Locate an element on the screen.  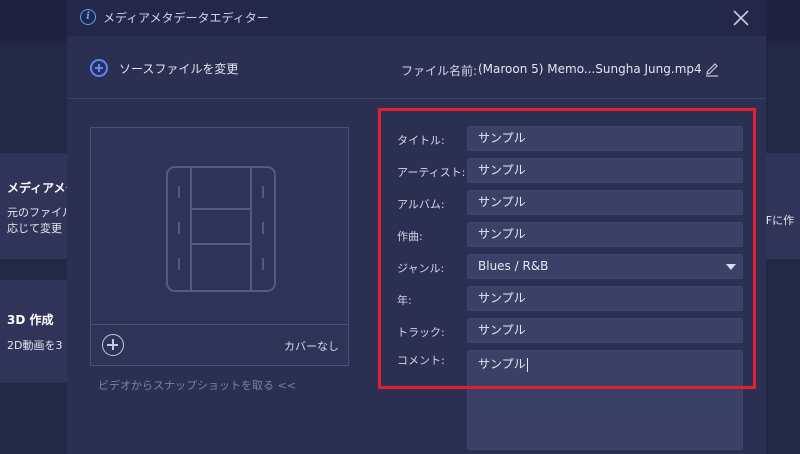
genre-label: ジャンル: is located at coordinates (421, 268).